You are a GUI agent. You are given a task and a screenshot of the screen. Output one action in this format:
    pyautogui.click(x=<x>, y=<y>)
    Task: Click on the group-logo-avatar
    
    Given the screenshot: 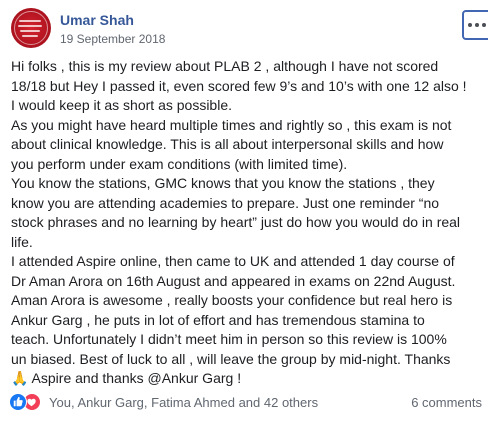 What is the action you would take?
    pyautogui.click(x=31, y=28)
    